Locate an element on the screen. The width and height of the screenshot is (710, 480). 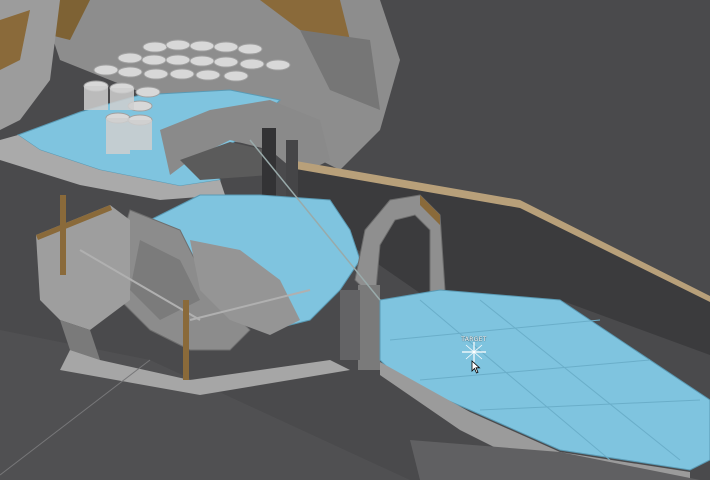
left-wall-box is located at coordinates (83, 267).